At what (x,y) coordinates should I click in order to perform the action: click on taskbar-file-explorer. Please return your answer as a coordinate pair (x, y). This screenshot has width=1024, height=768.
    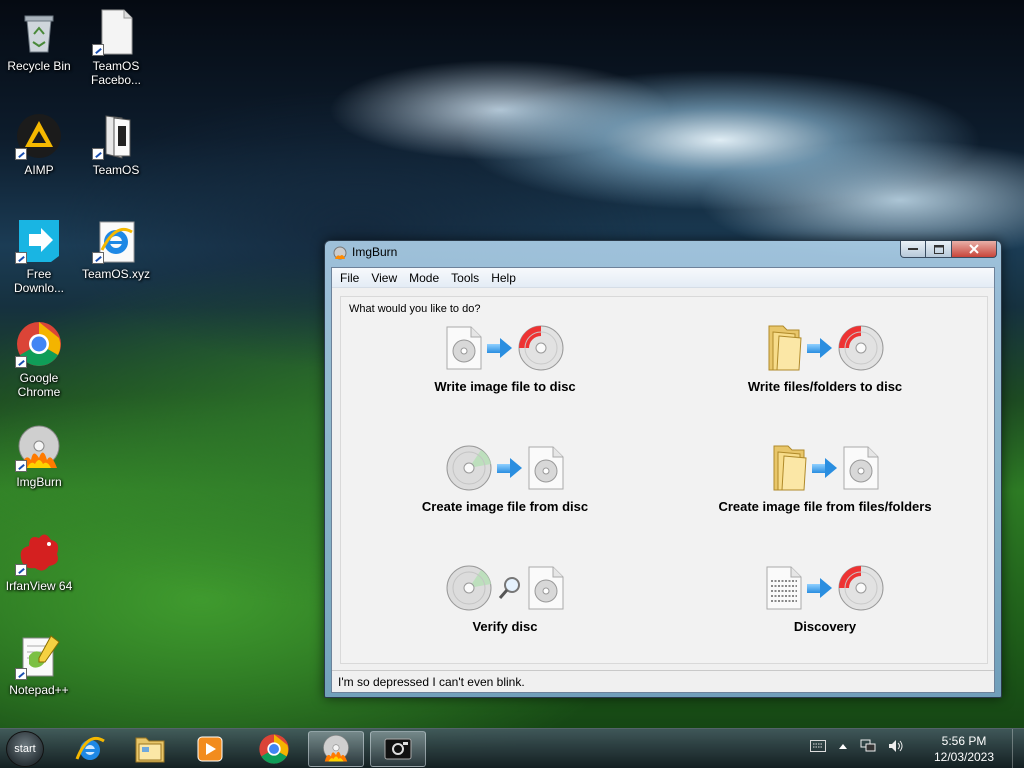
    Looking at the image, I should click on (150, 749).